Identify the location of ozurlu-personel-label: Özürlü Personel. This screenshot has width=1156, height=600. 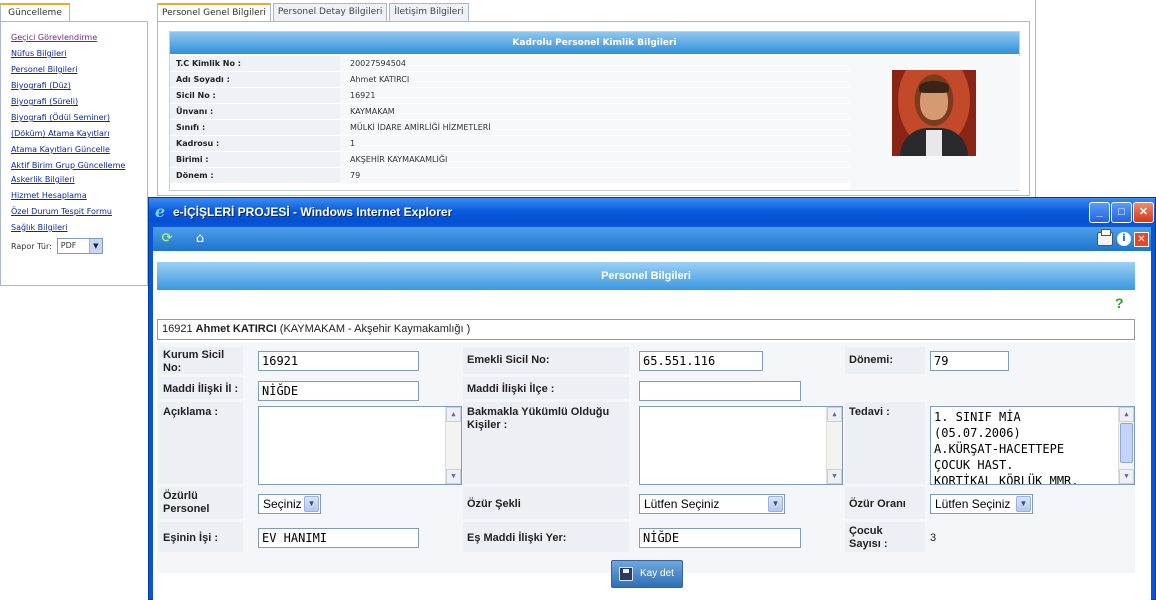
(186, 502).